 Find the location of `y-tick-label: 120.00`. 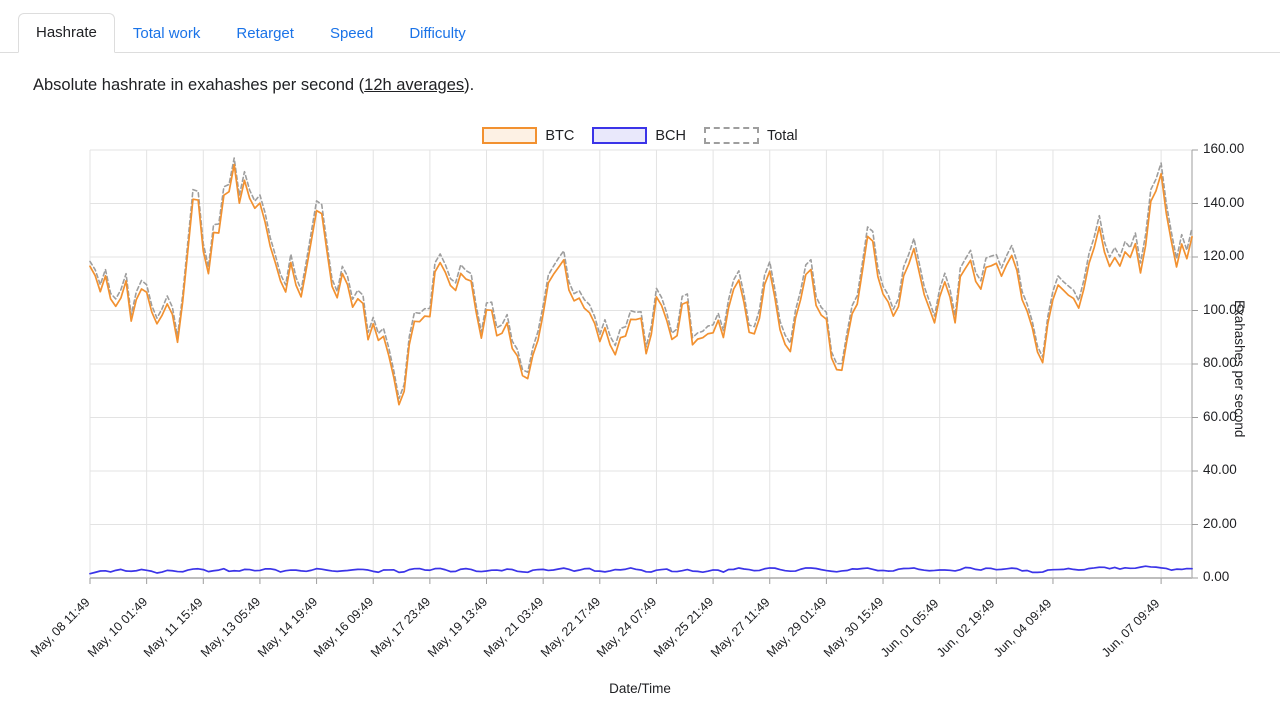

y-tick-label: 120.00 is located at coordinates (1224, 255).